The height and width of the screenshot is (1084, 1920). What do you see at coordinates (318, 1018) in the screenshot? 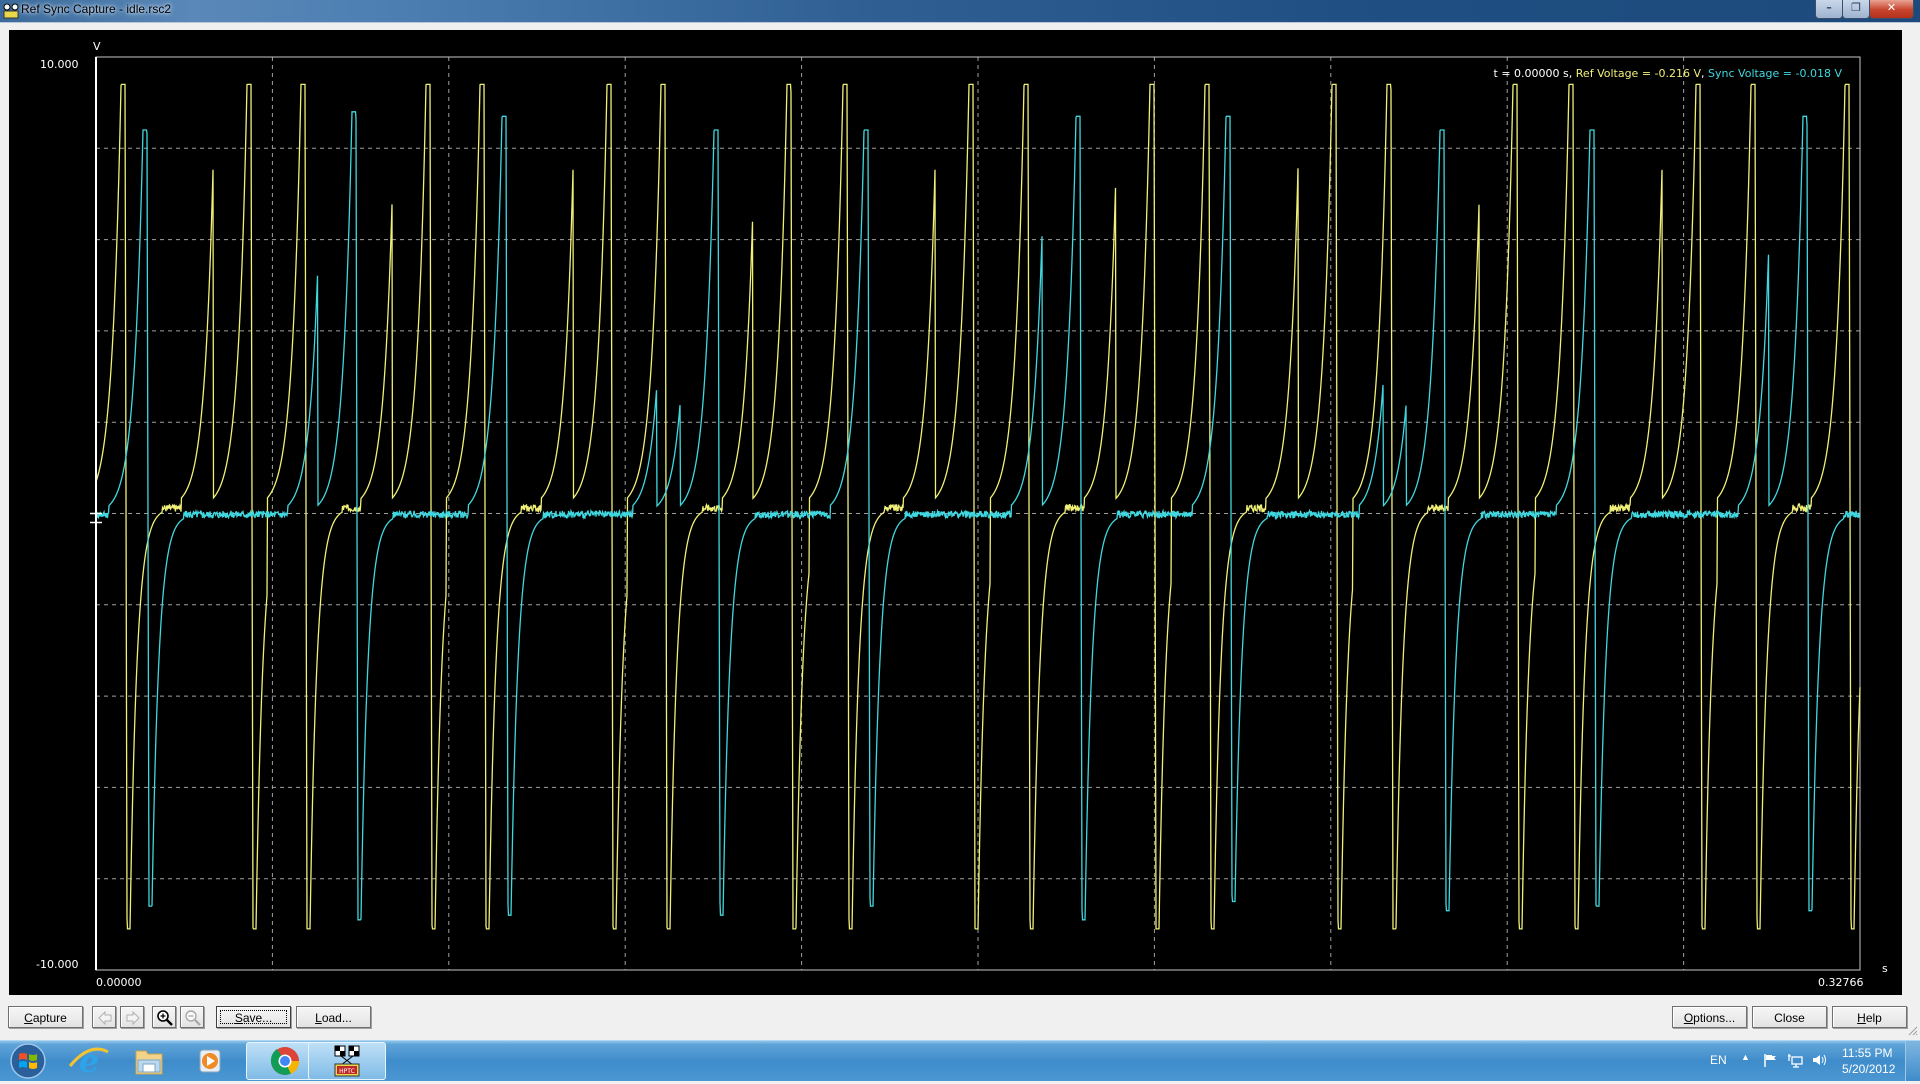
I see `load-mnemonic: L` at bounding box center [318, 1018].